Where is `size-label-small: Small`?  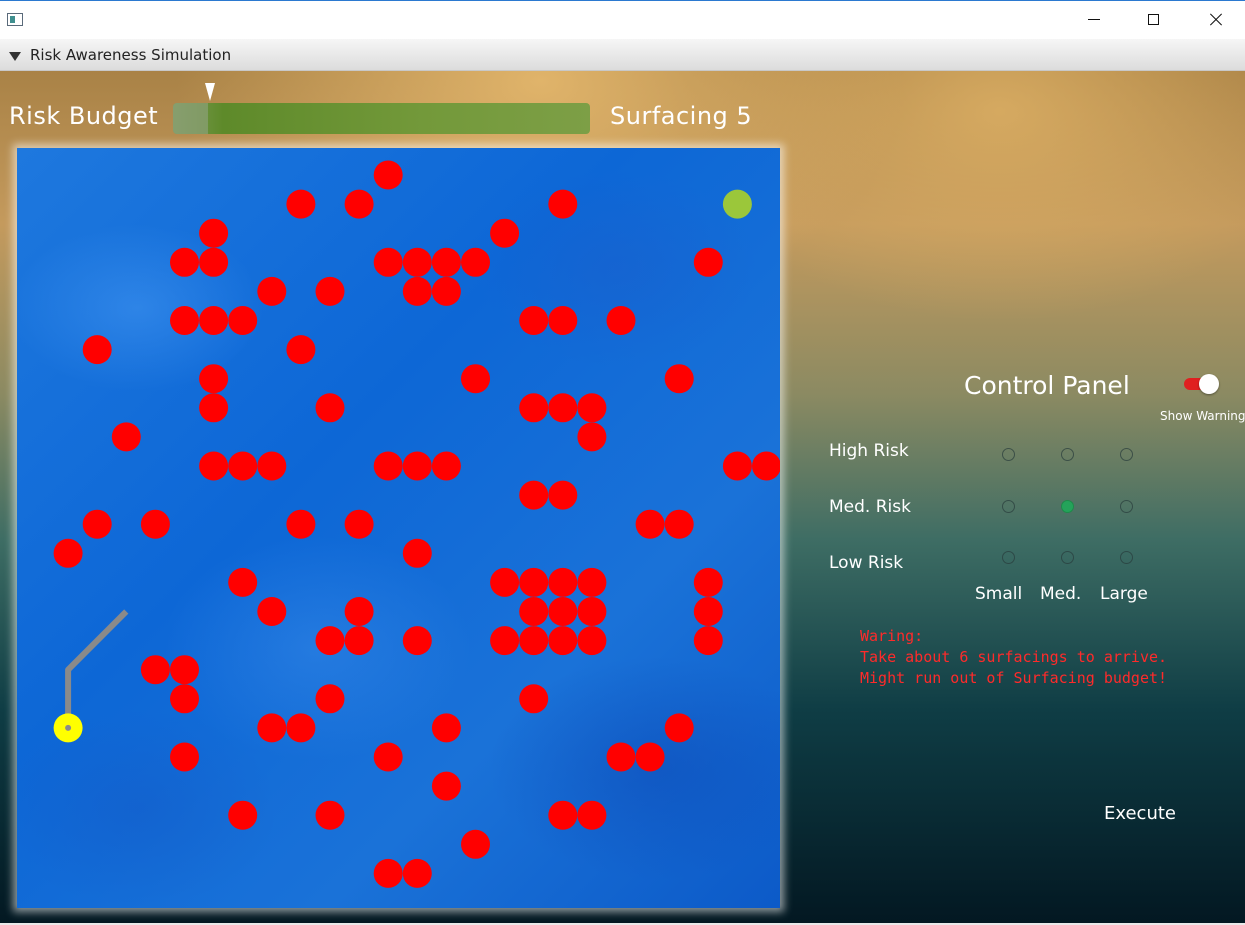
size-label-small: Small is located at coordinates (999, 594).